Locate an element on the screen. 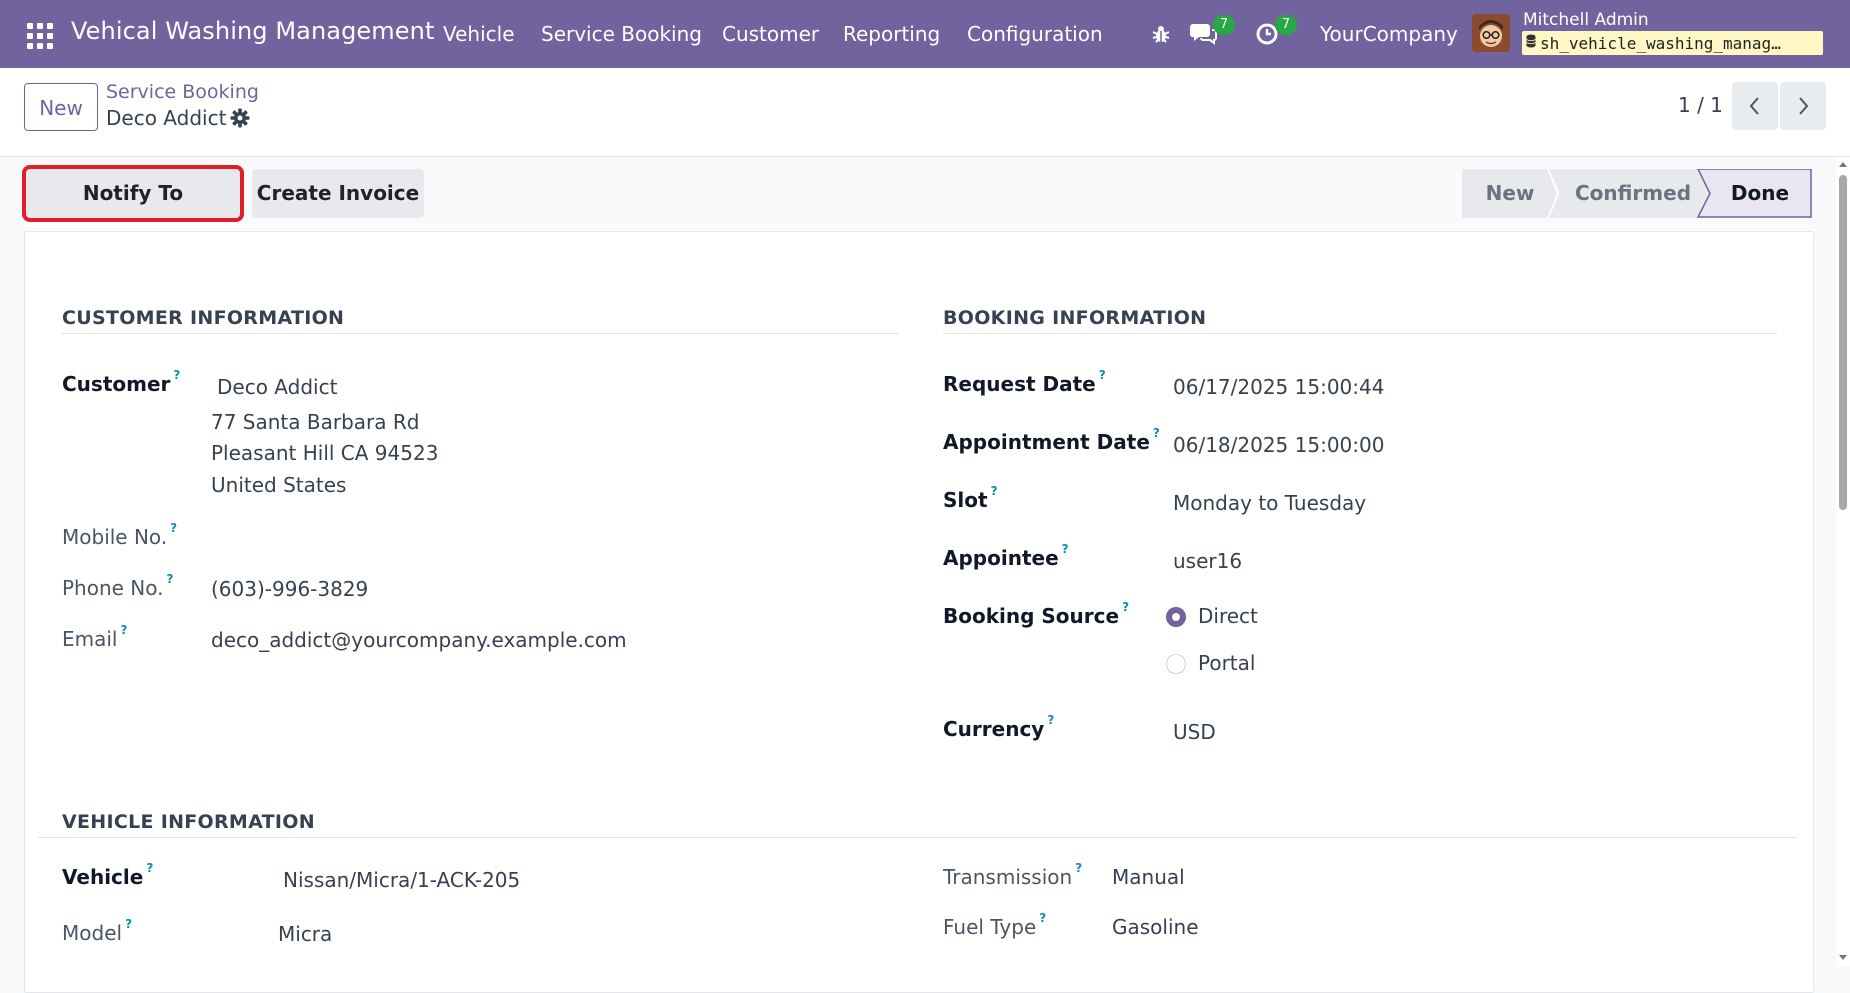 Image resolution: width=1850 pixels, height=993 pixels. menu-customer: Customer is located at coordinates (770, 34).